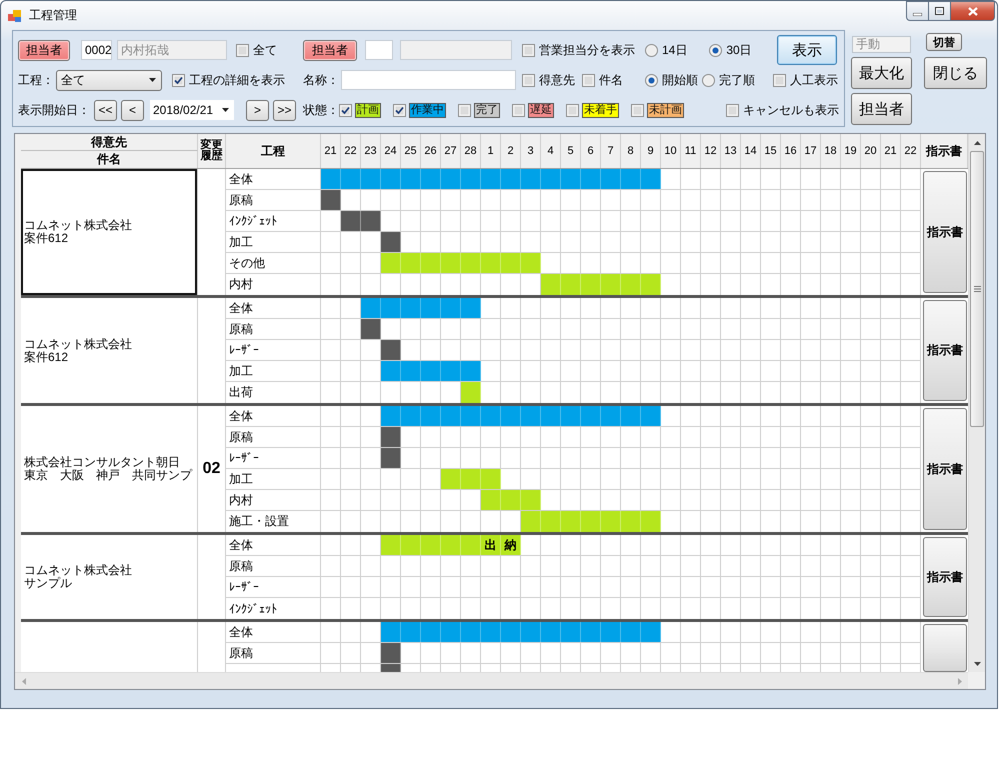 This screenshot has width=1000, height=769. I want to click on checkbox-label: 営業担当分を表示, so click(587, 50).